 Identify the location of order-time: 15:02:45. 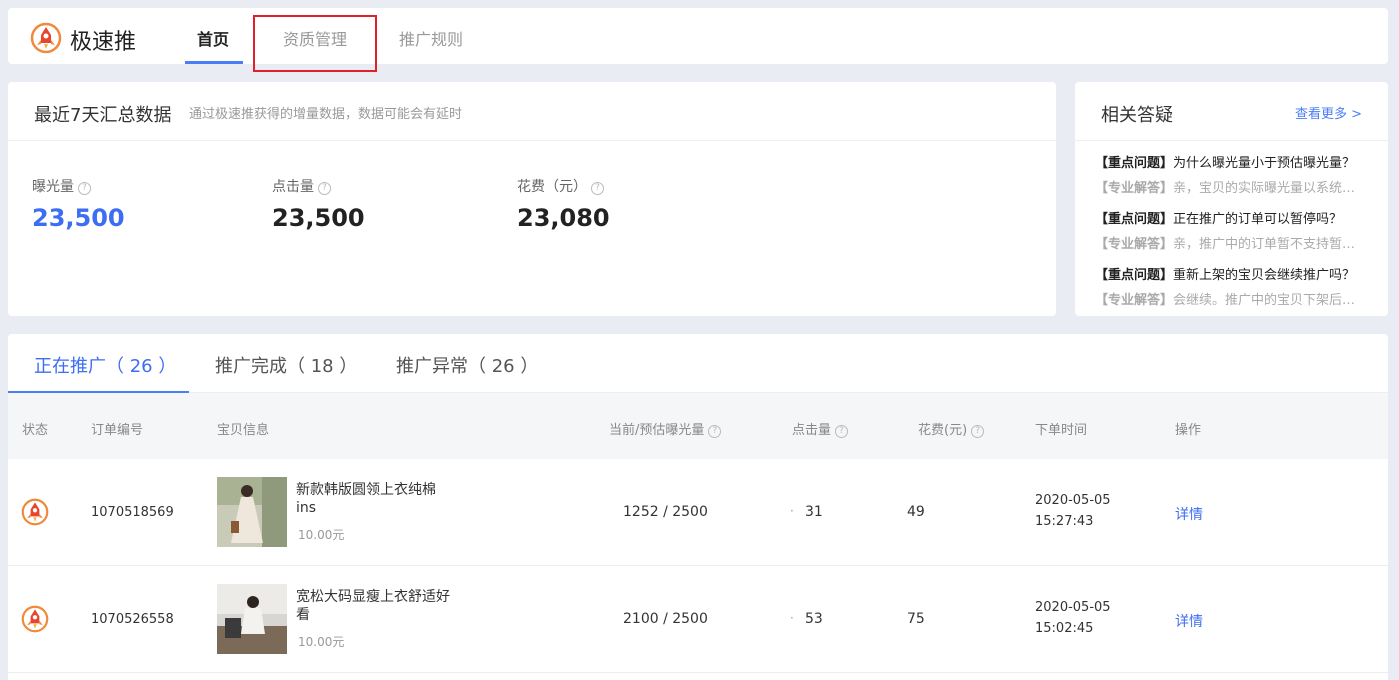
(1064, 628).